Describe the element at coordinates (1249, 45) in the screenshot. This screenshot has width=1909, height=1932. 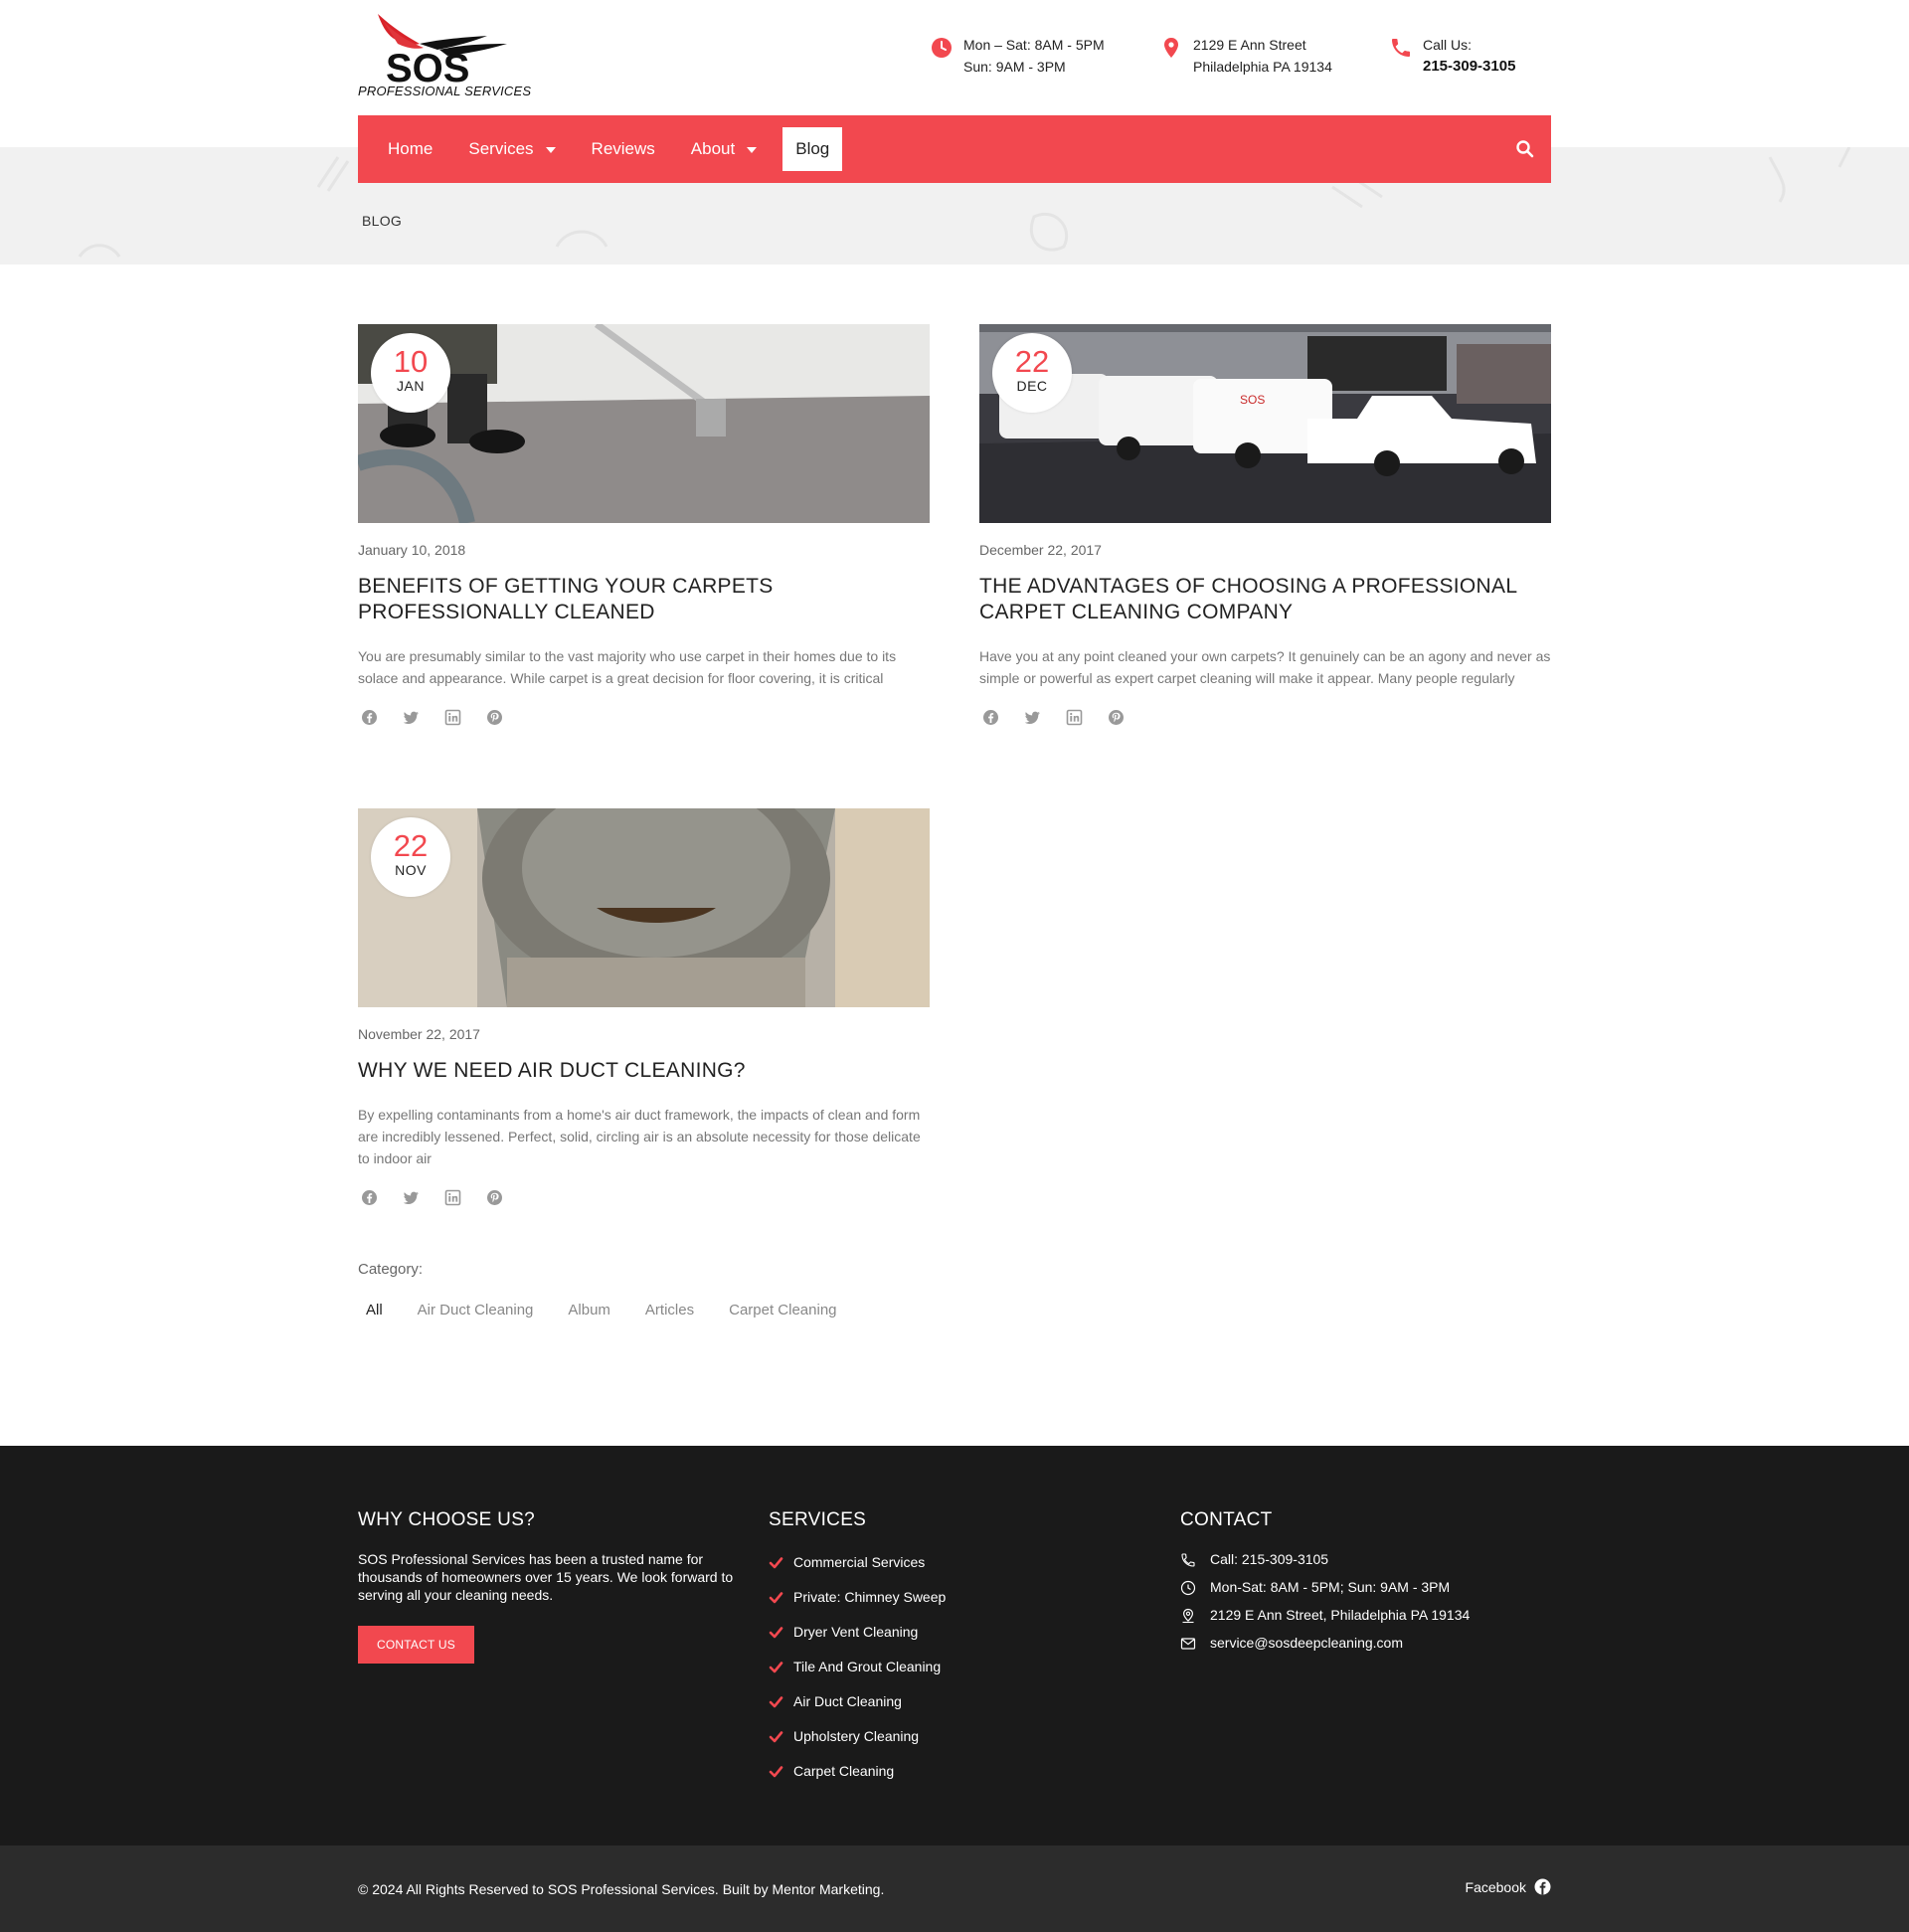
I see `address-street: 2129 E Ann Street` at that location.